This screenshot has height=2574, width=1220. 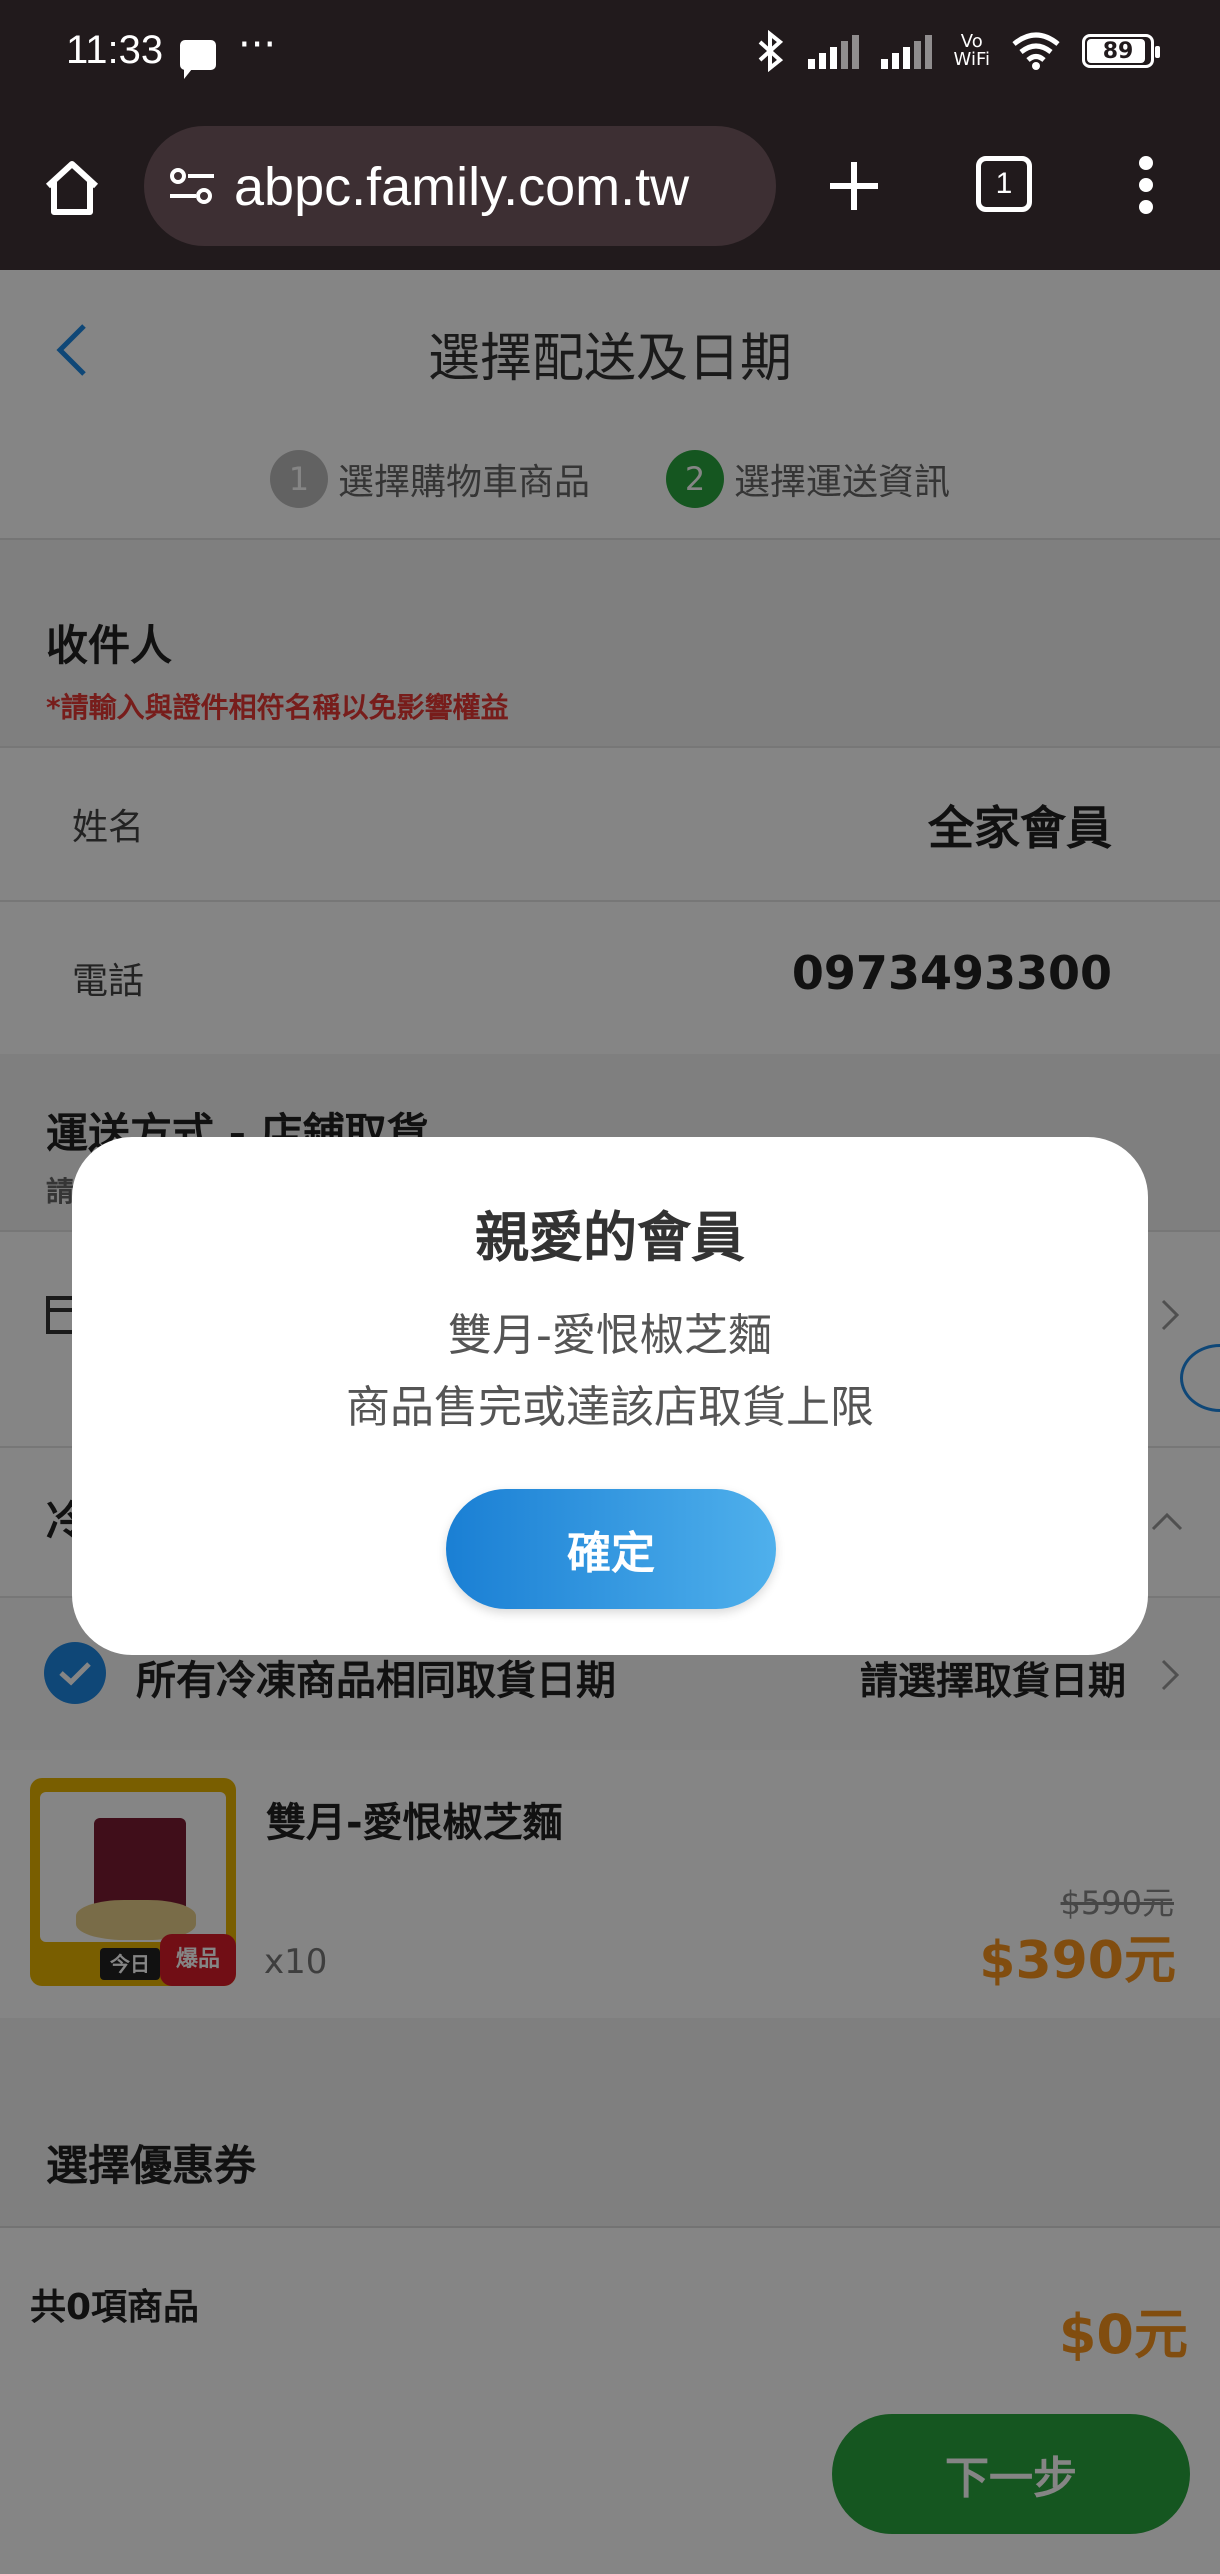 I want to click on tab-switcher-button: 1, so click(x=1004, y=184).